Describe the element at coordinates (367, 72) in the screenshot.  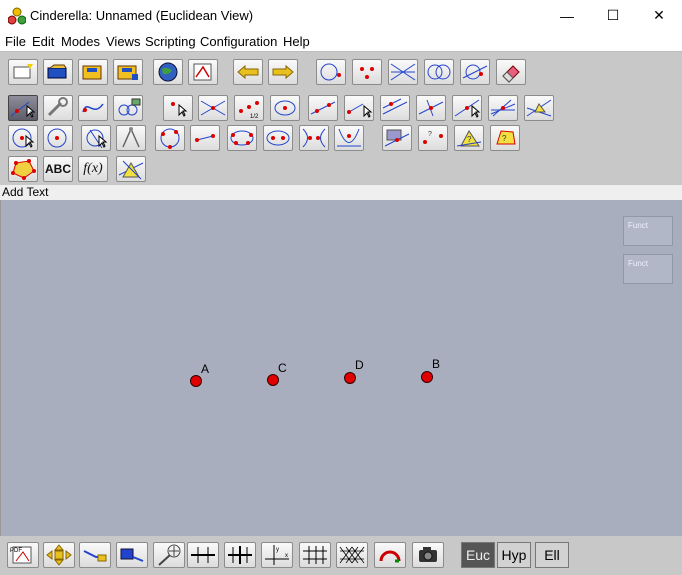
I see `select-points-button` at that location.